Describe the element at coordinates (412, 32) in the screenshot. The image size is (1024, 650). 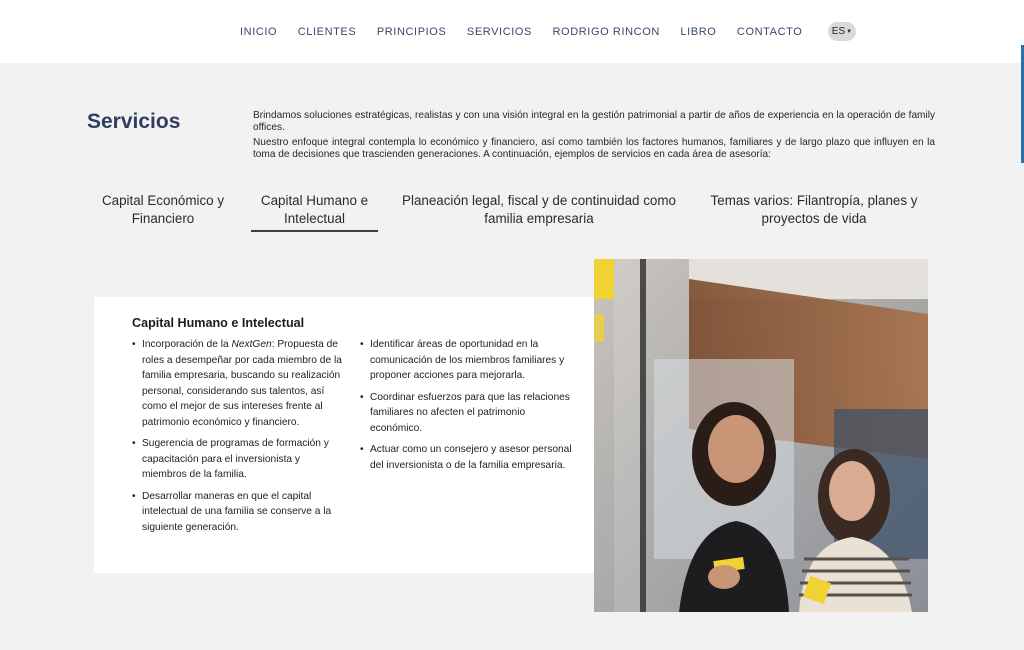
I see `nav-principios: PRINCIPIOS` at that location.